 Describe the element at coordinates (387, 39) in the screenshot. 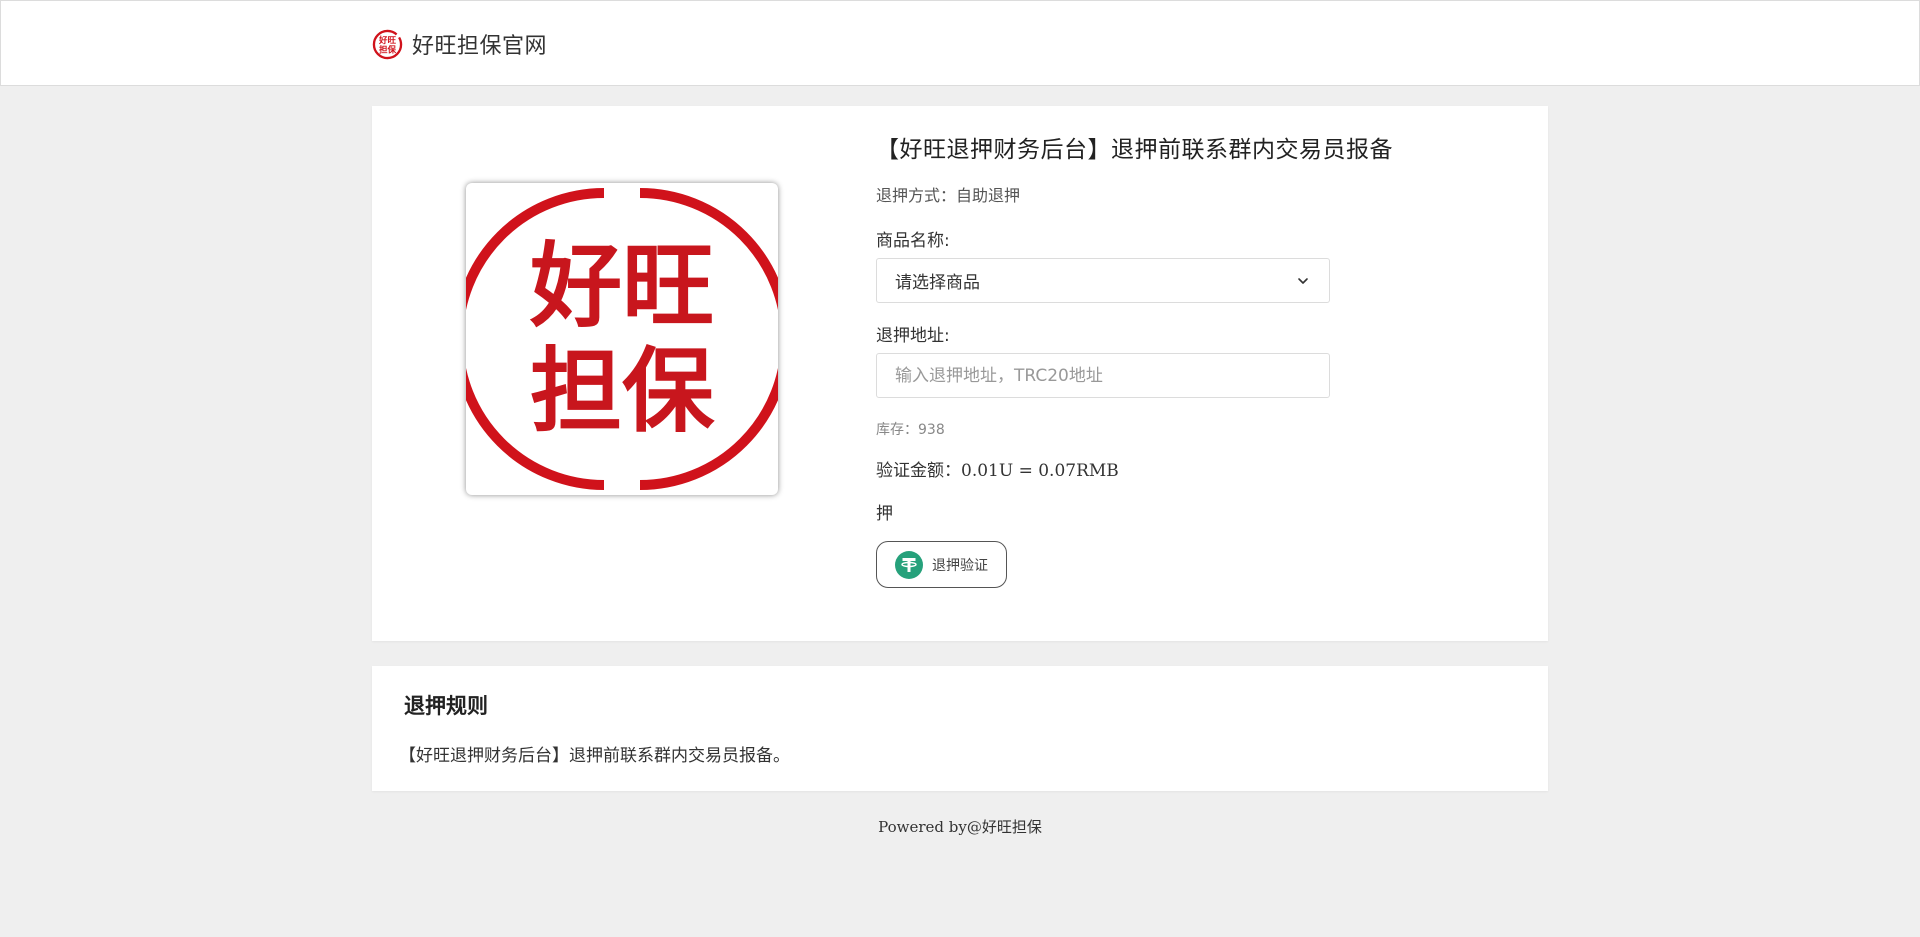

I see `logo-text-top: 好旺` at that location.